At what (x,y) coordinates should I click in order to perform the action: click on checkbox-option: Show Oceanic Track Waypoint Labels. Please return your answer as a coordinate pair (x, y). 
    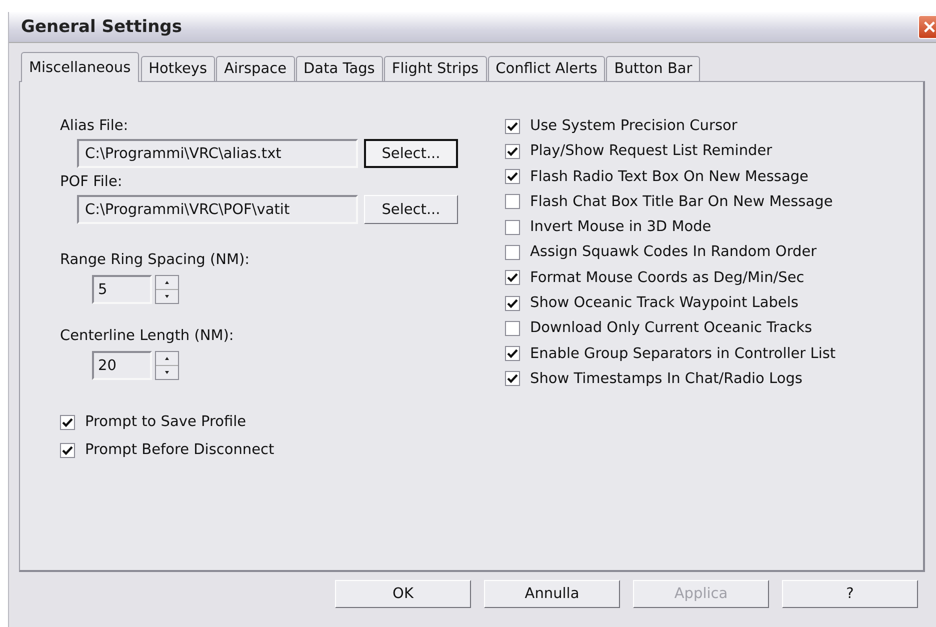
    Looking at the image, I should click on (670, 303).